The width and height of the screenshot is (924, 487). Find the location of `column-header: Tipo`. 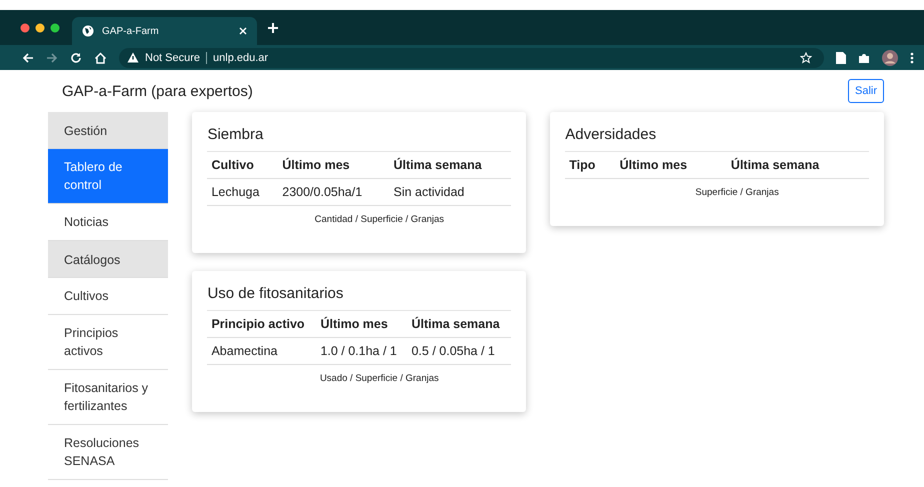

column-header: Tipo is located at coordinates (590, 165).